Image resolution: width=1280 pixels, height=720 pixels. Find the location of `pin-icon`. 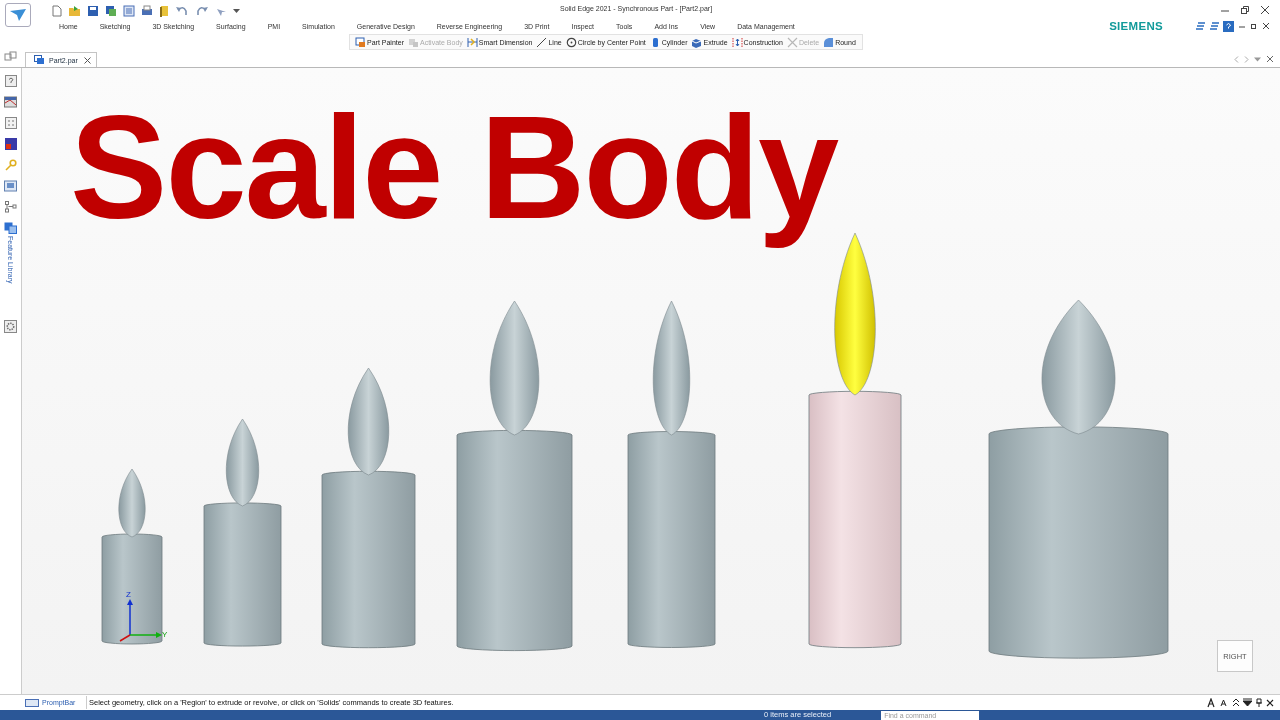

pin-icon is located at coordinates (1259, 702).